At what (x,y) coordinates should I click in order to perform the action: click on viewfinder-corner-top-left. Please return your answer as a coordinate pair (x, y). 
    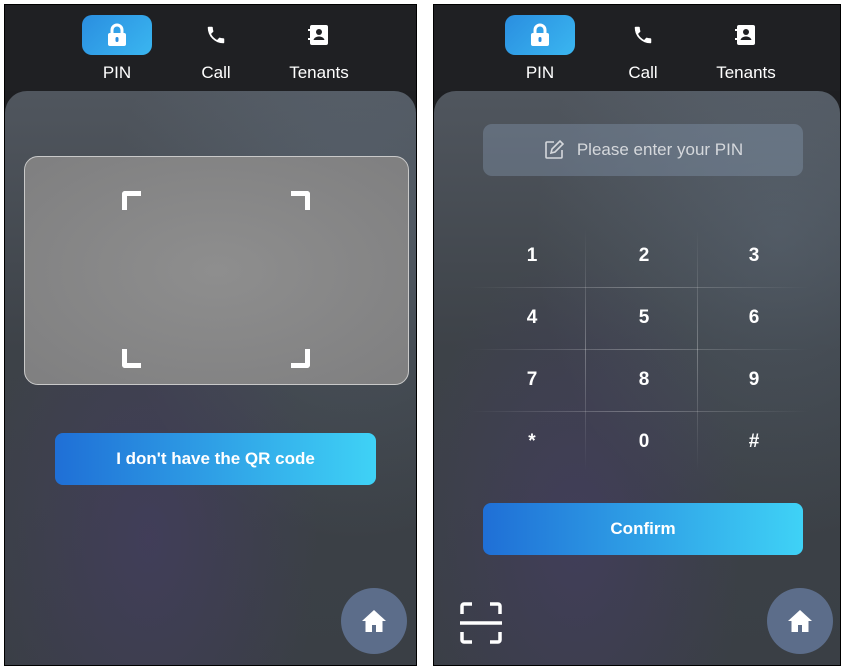
    Looking at the image, I should click on (131, 200).